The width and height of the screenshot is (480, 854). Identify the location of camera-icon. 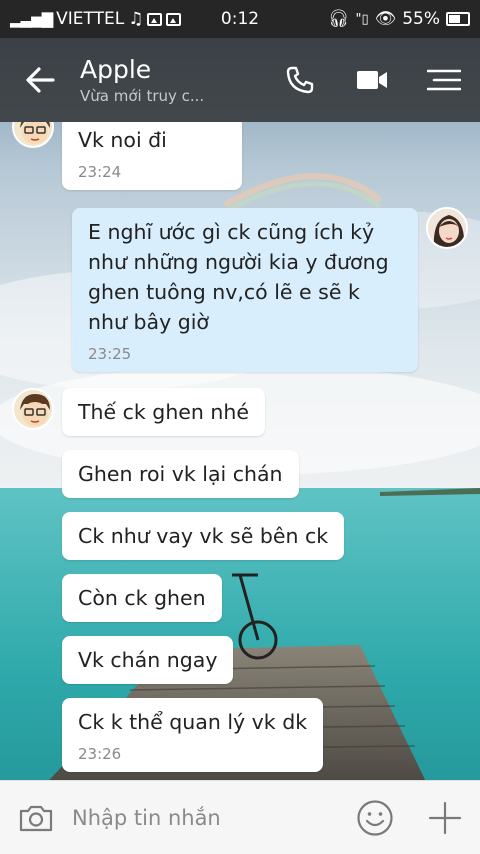
(36, 818).